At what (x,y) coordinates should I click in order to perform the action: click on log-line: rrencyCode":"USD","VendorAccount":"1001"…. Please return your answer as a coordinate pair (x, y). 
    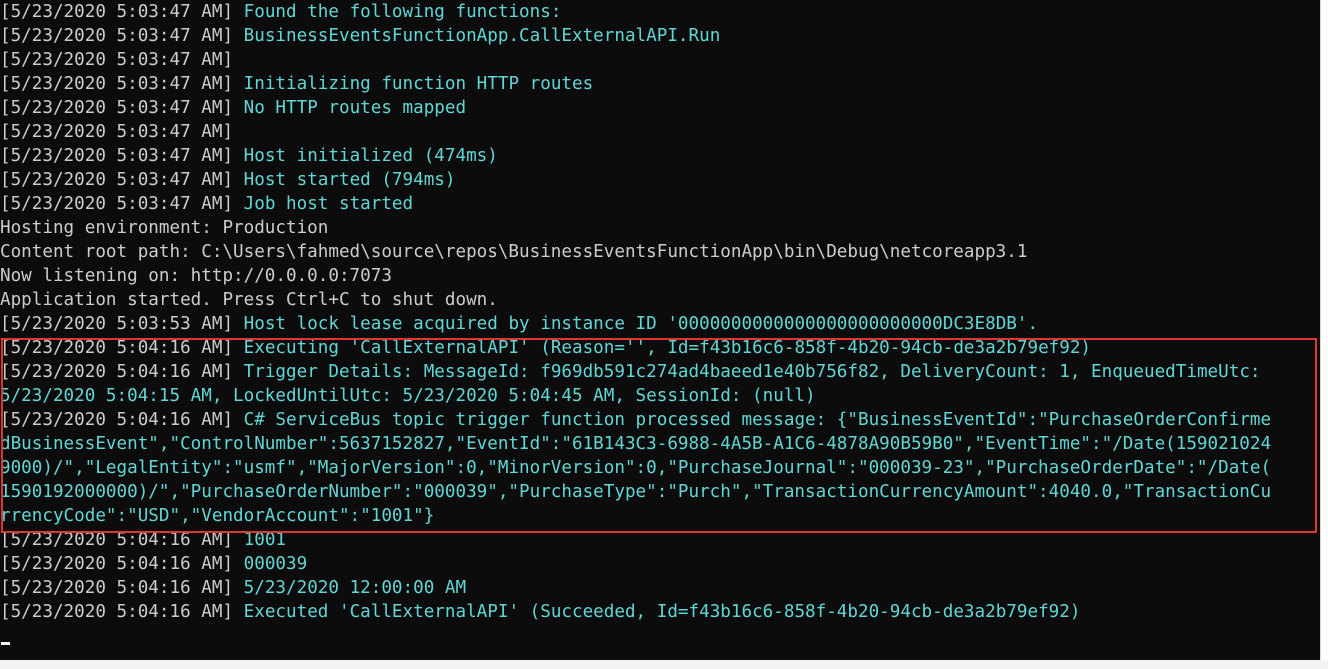
    Looking at the image, I should click on (217, 516).